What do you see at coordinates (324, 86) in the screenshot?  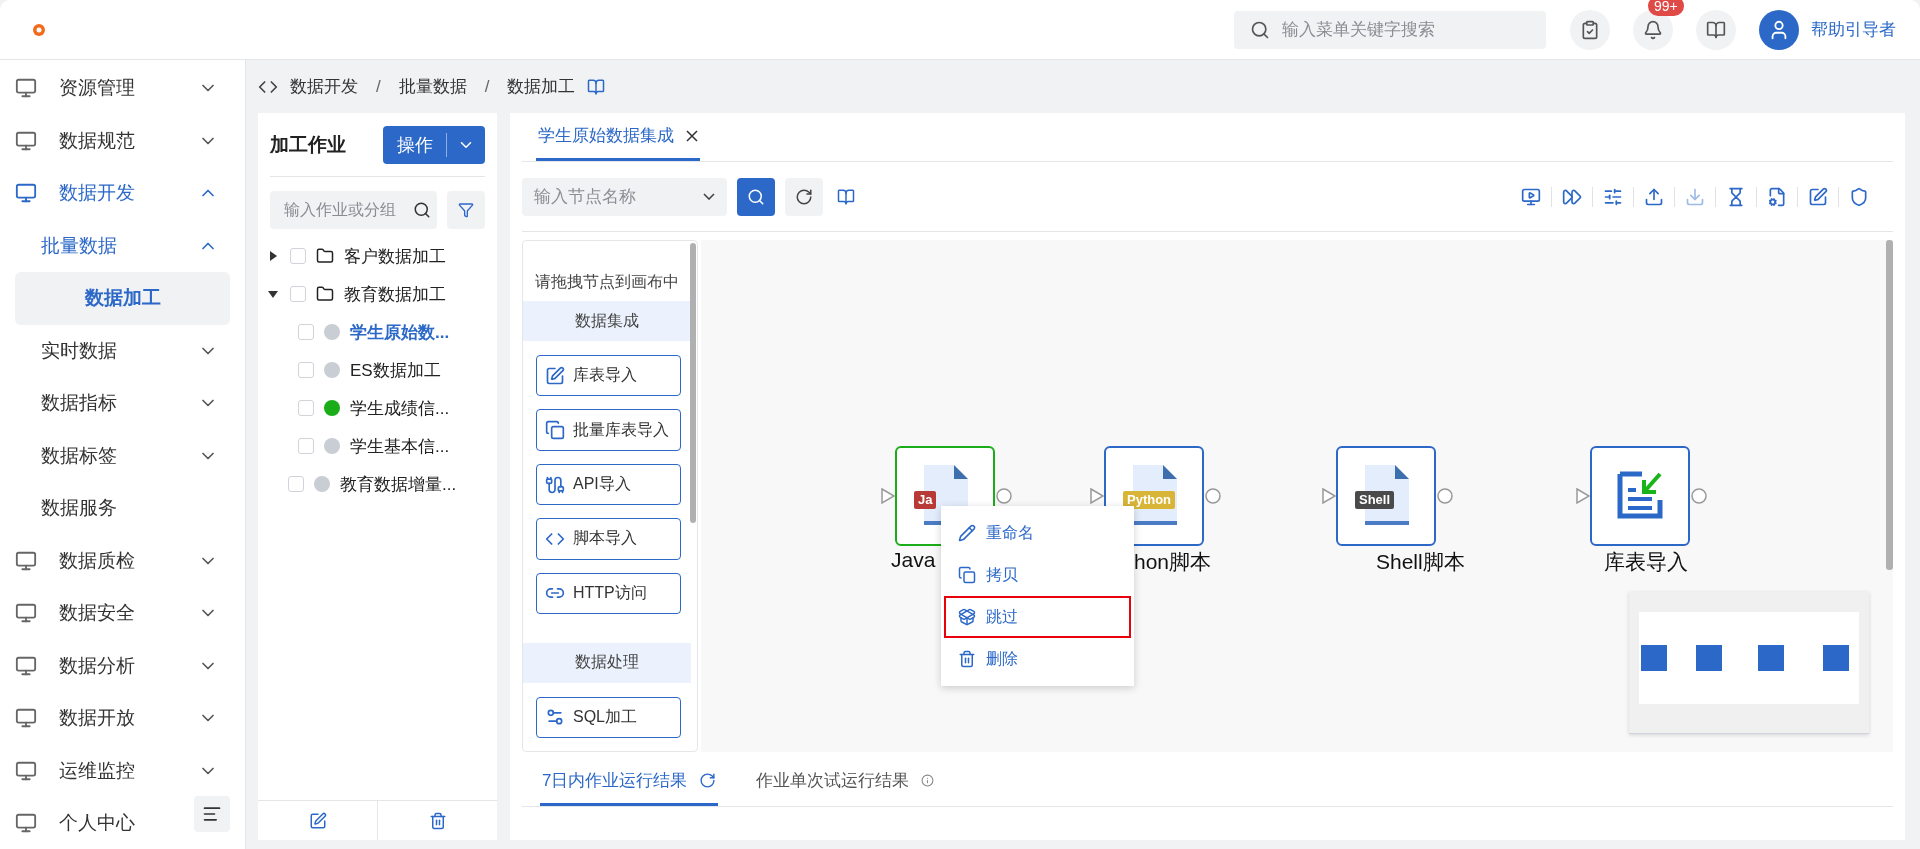 I see `breadcrumb-item: 数据开发` at bounding box center [324, 86].